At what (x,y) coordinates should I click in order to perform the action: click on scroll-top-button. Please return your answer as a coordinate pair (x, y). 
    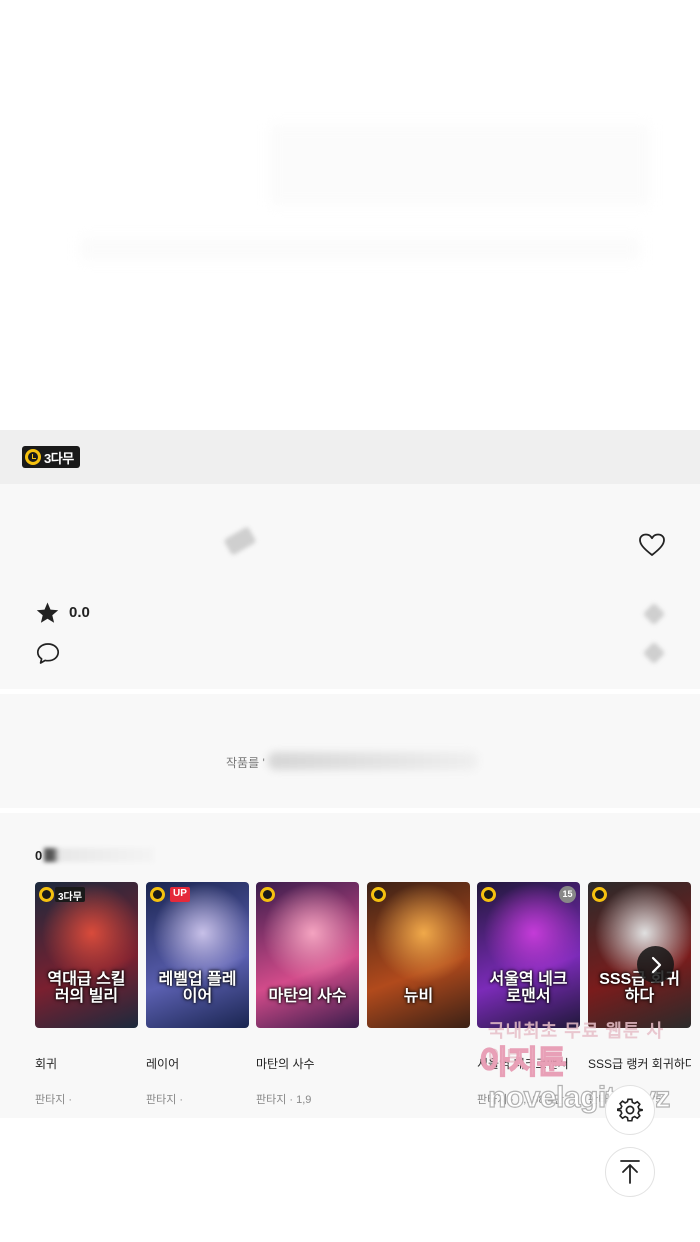
    Looking at the image, I should click on (630, 1172).